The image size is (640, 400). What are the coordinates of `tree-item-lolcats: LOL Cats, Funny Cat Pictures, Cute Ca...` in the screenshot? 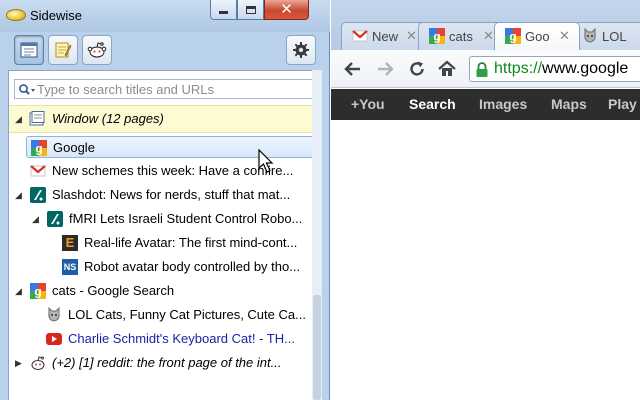 It's located at (180, 315).